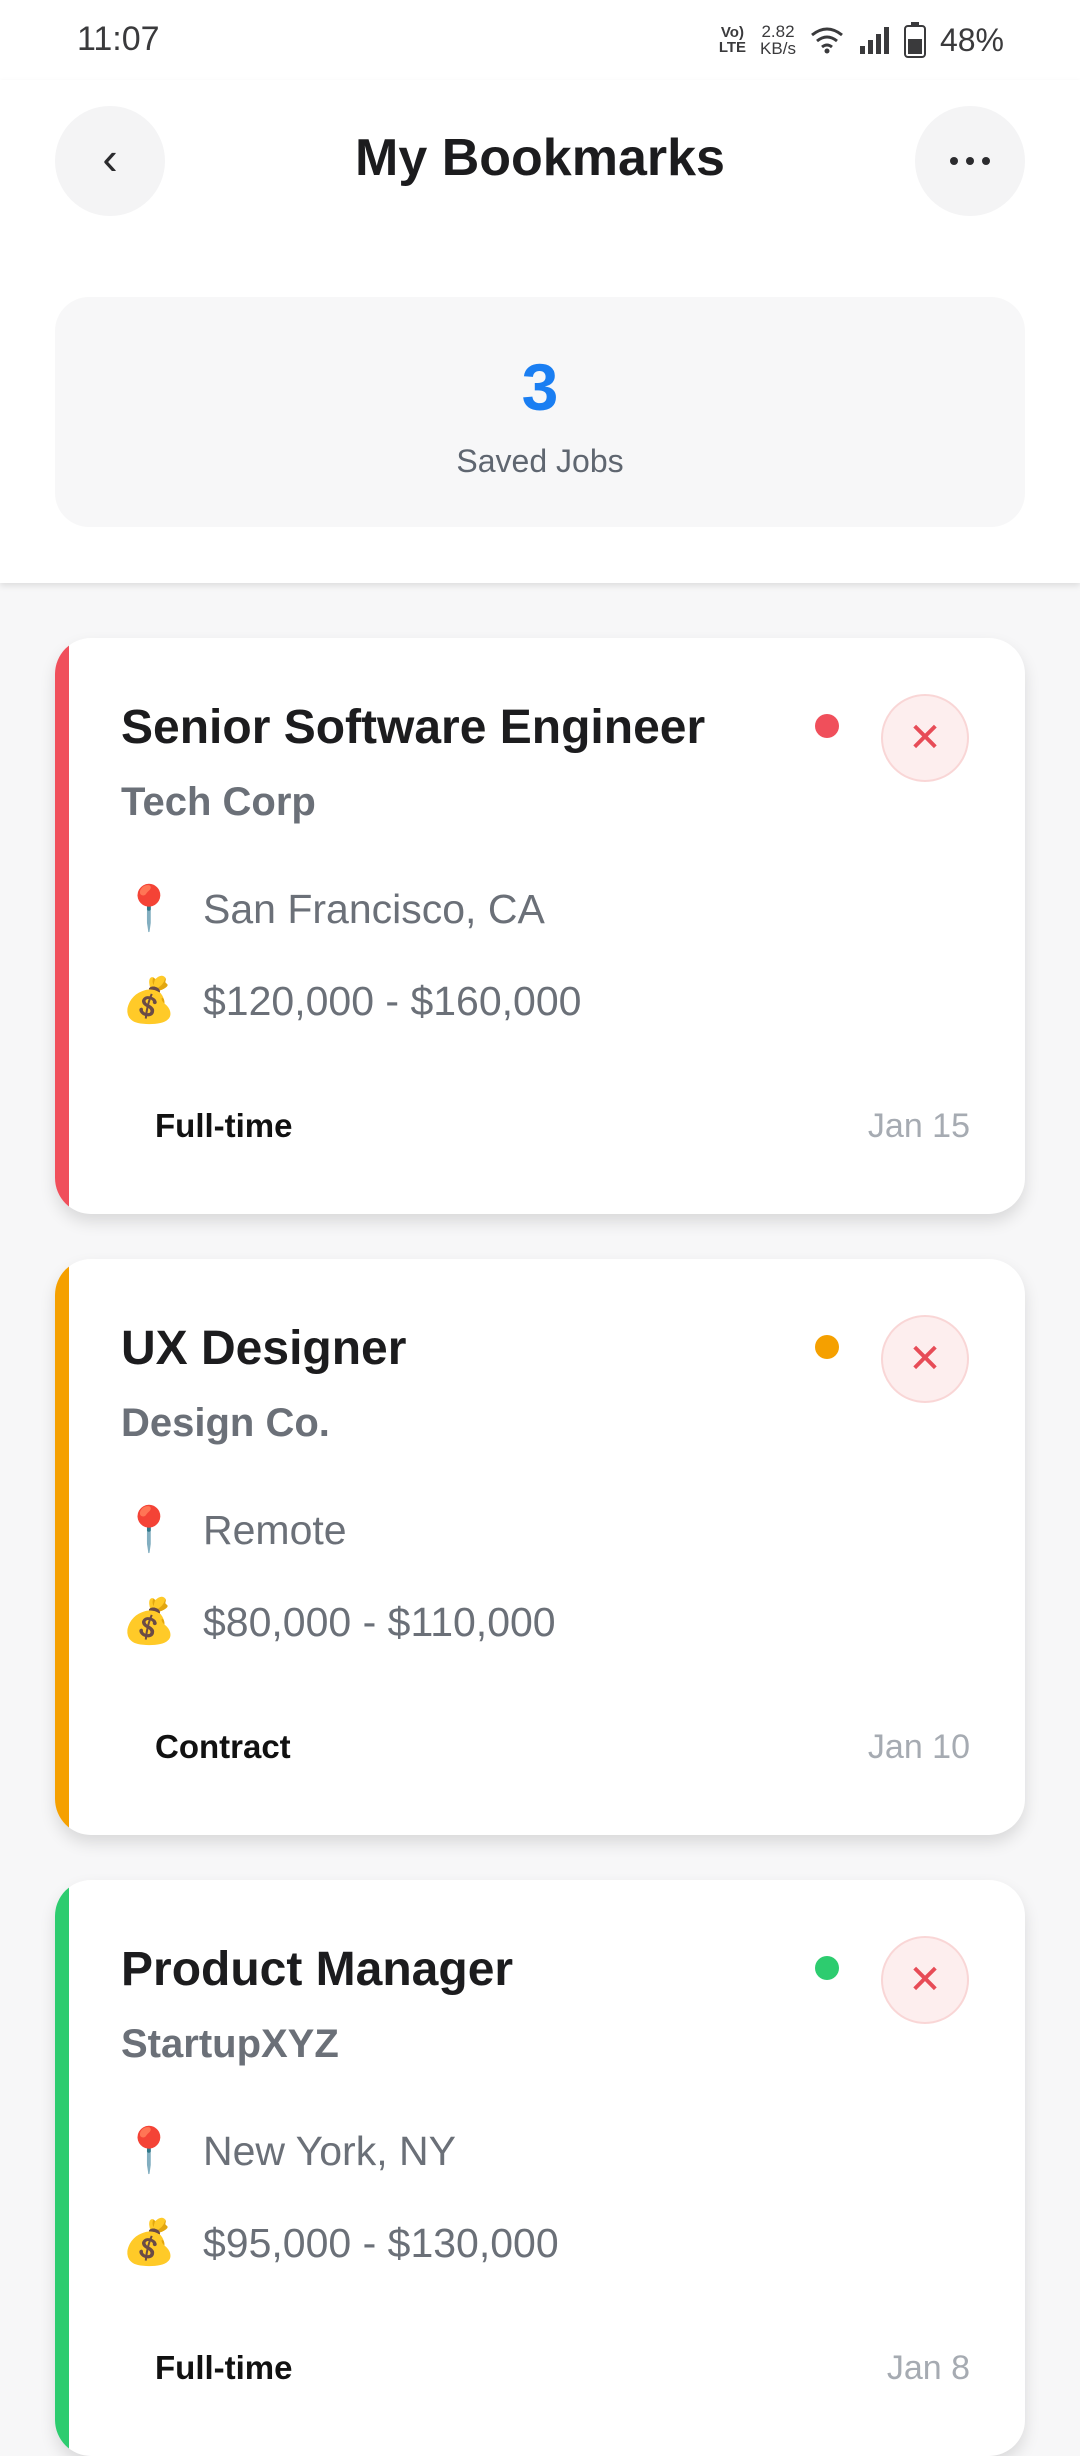 This screenshot has height=2456, width=1080. I want to click on more-options-button, so click(970, 161).